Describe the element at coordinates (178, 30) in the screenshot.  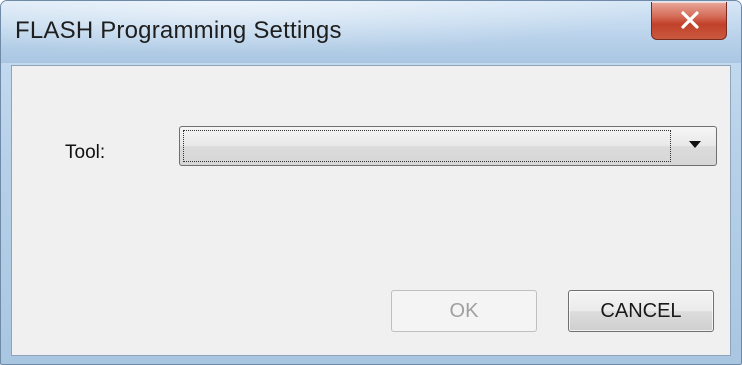
I see `window-title: FLASH Programming Settings` at that location.